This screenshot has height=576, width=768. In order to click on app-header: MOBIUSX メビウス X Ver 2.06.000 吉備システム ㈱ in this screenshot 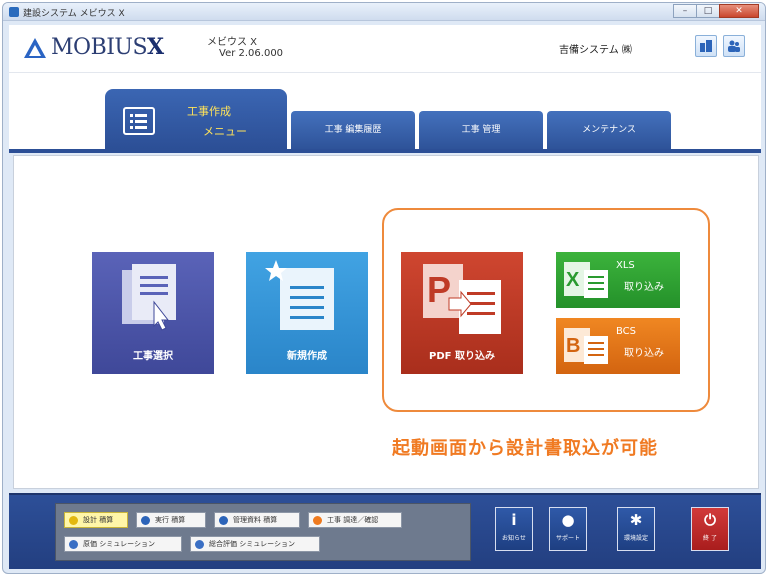, I will do `click(385, 49)`.